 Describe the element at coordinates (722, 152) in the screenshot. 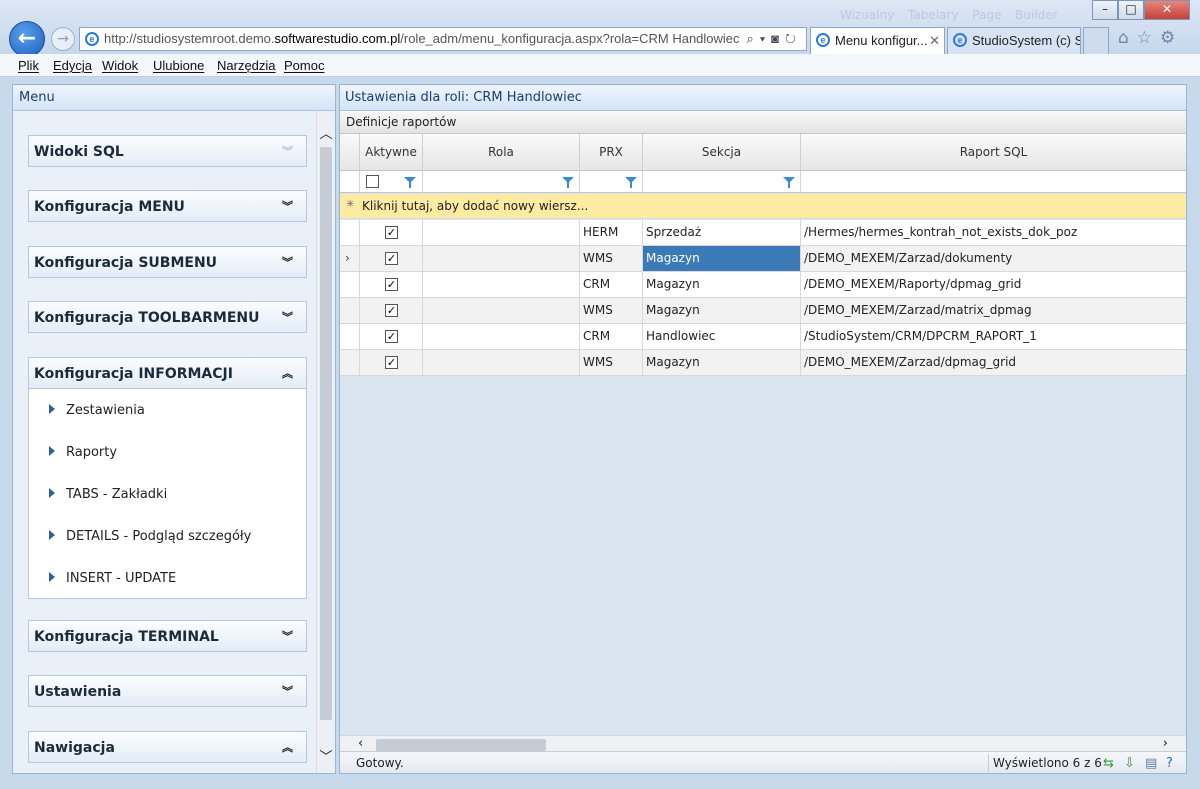

I see `header-sekcja: Sekcja` at that location.